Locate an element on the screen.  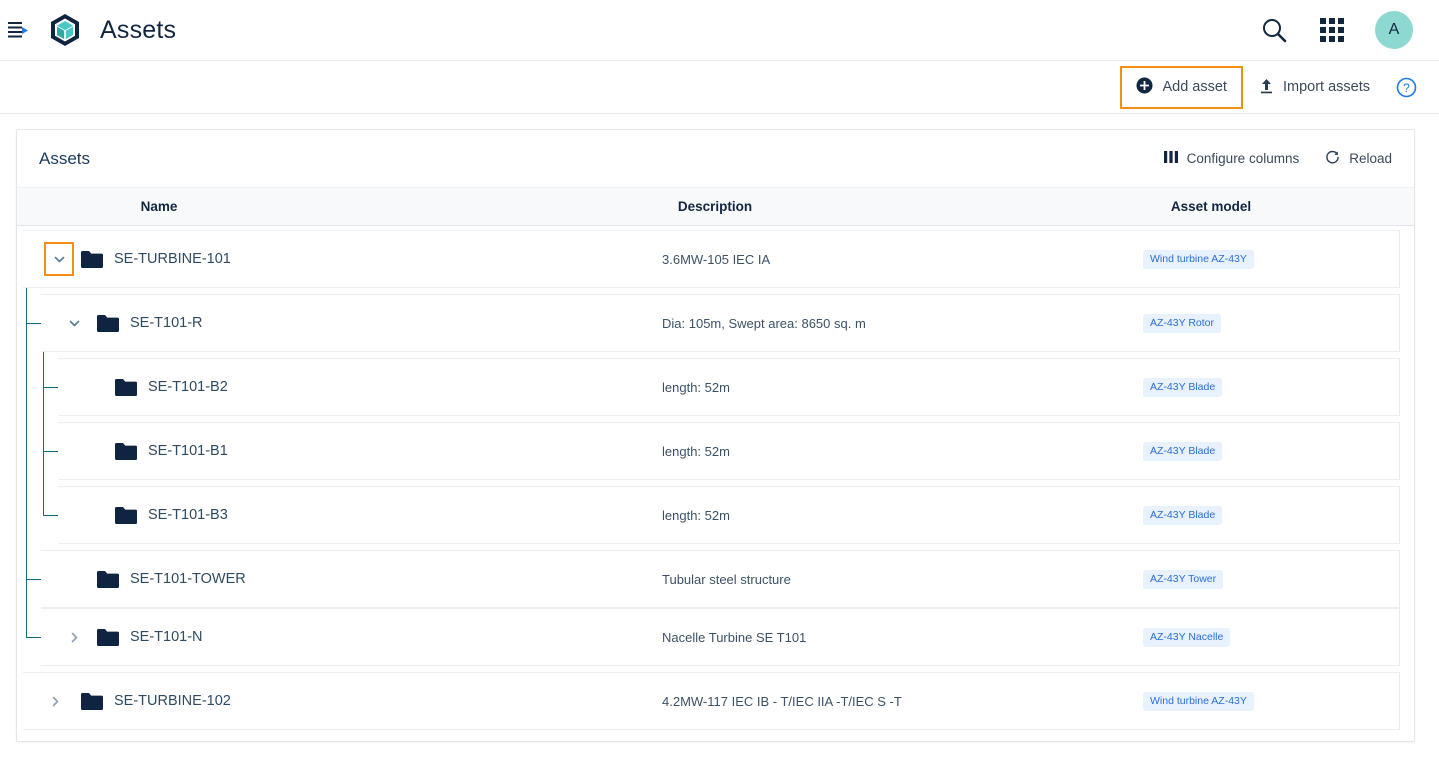
upload-icon is located at coordinates (1266, 87).